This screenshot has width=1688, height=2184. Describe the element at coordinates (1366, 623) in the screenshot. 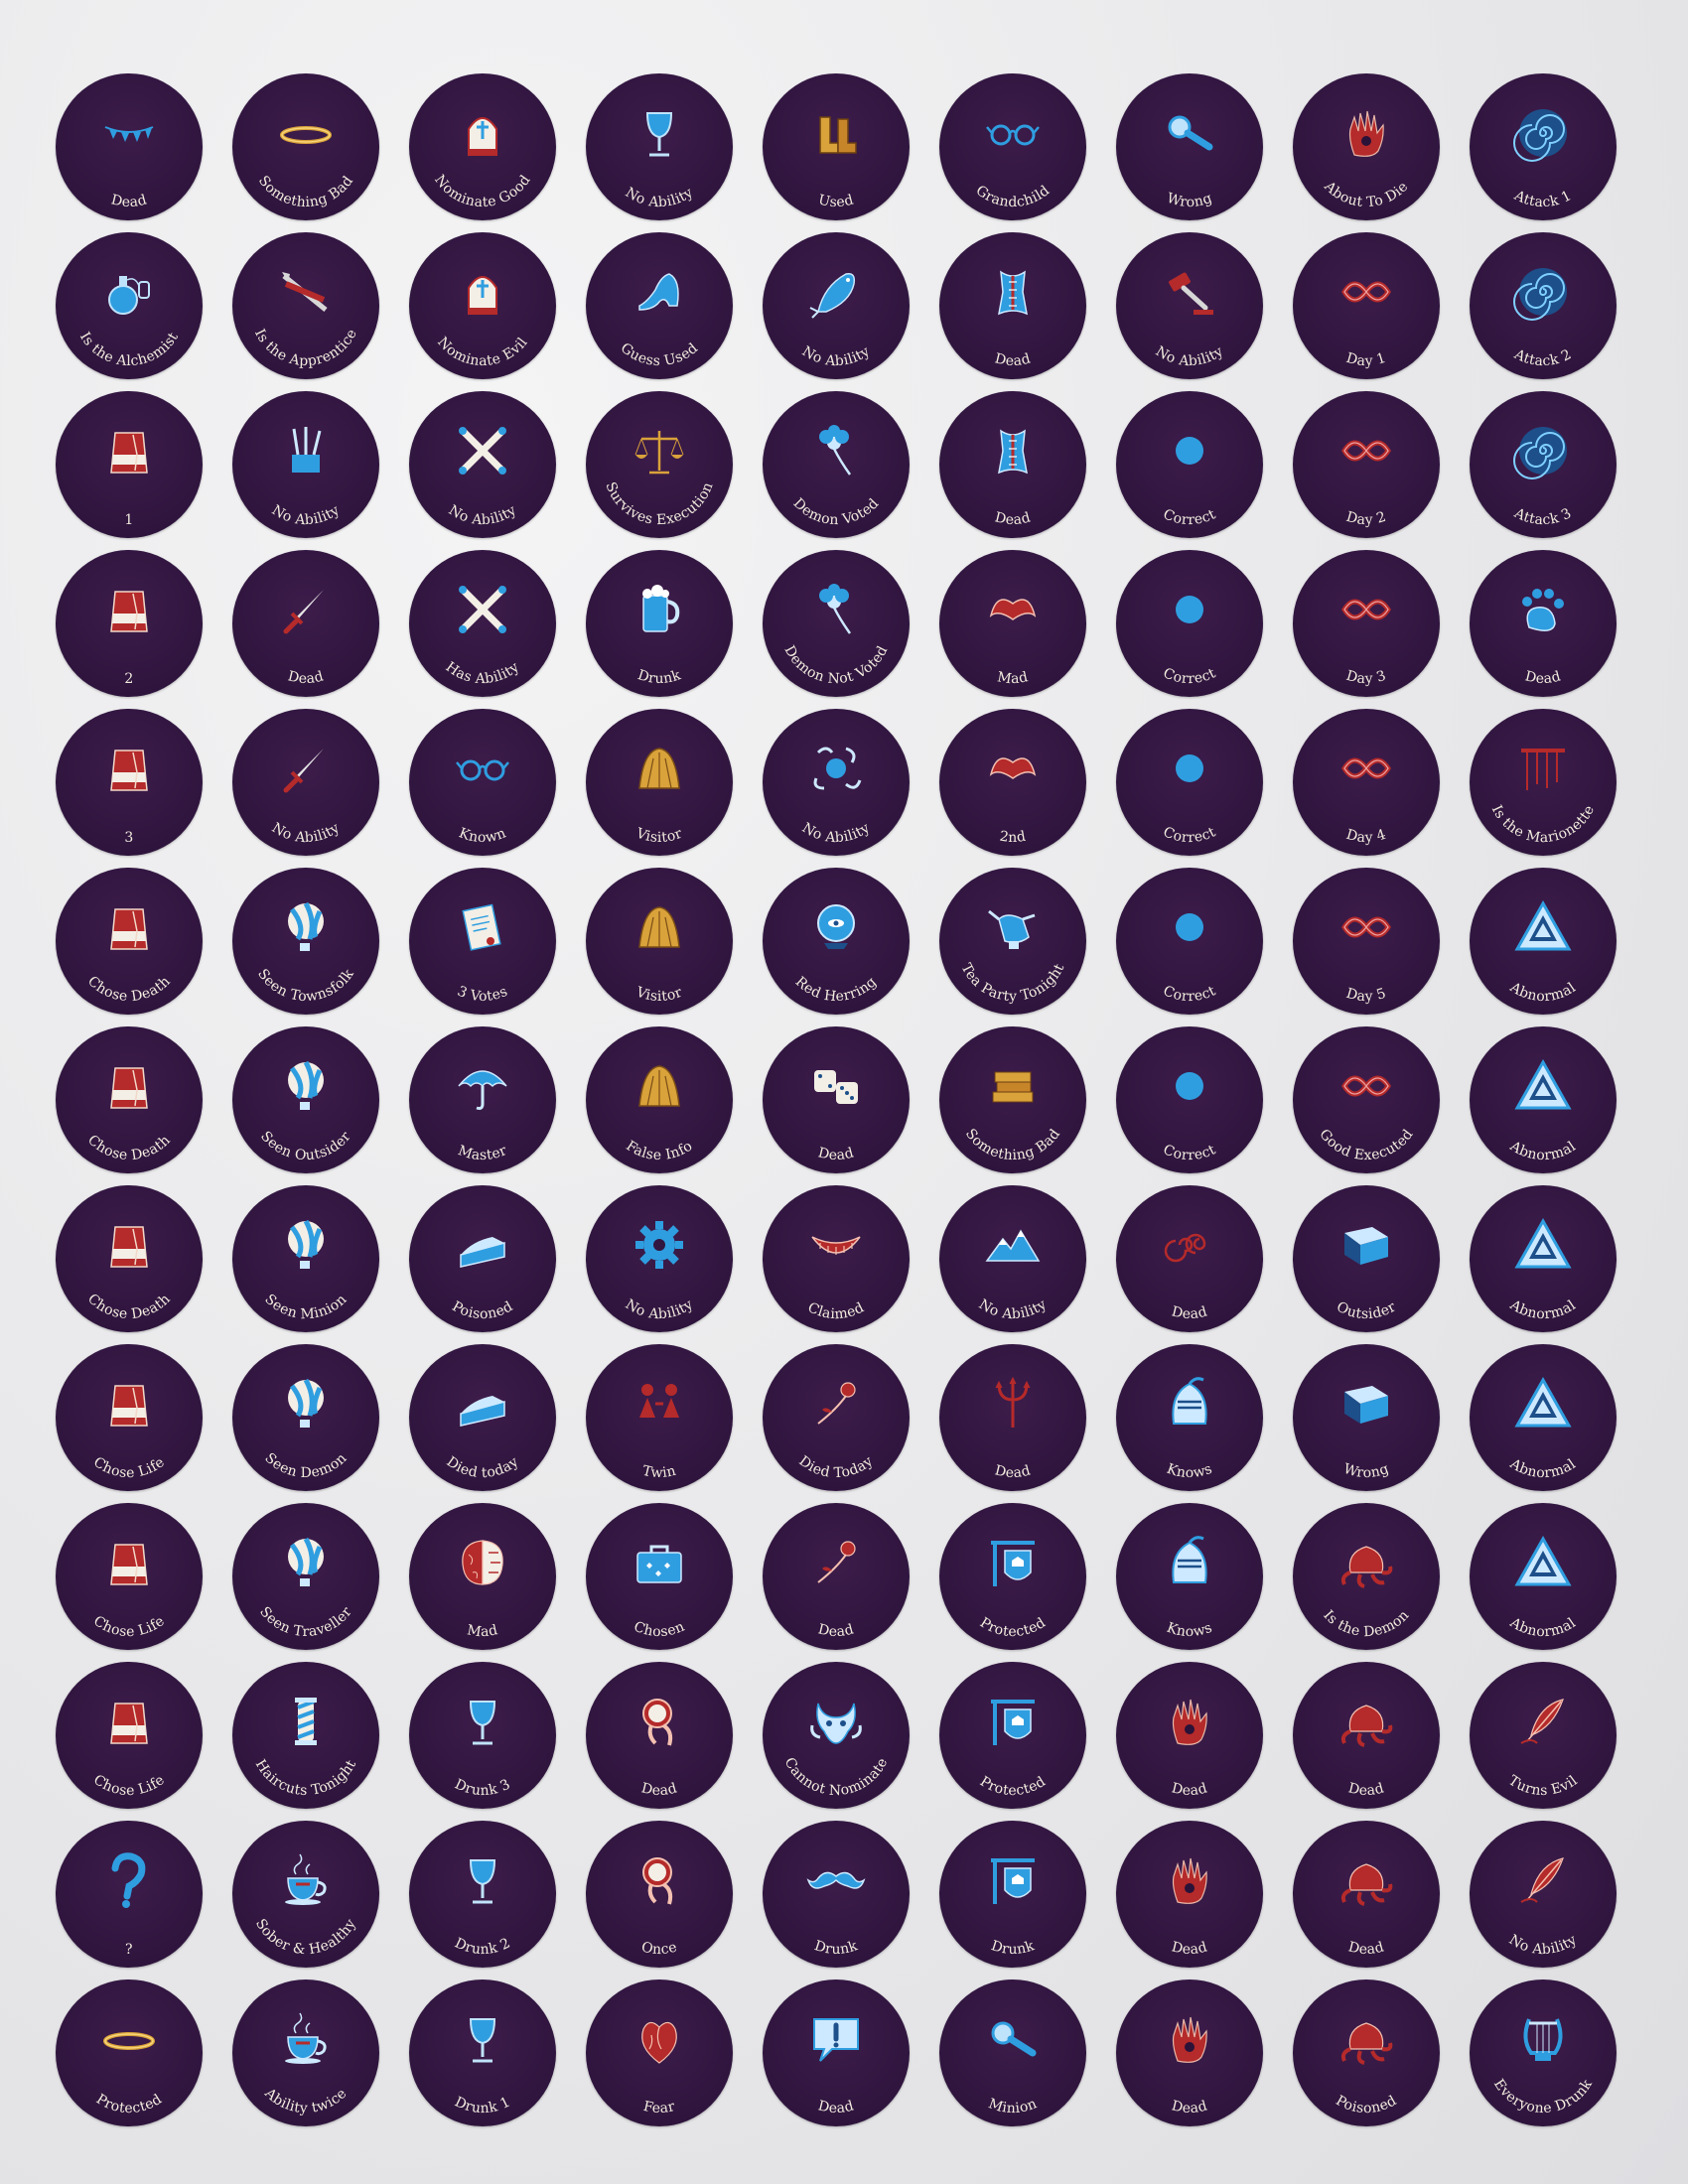

I see `token: Day 3` at that location.